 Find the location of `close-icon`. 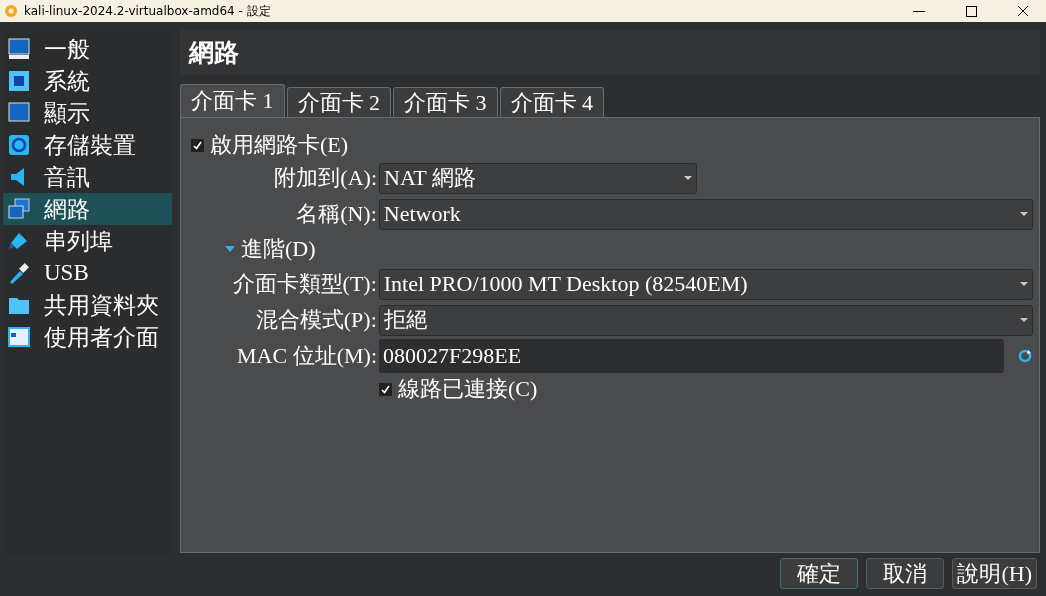

close-icon is located at coordinates (1023, 11).